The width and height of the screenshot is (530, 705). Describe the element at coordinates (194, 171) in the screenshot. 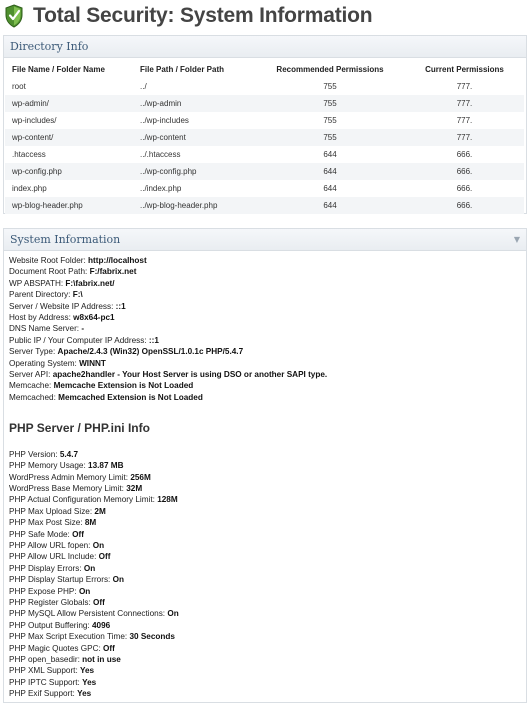

I see `table-cell: ../wp-config.php` at that location.